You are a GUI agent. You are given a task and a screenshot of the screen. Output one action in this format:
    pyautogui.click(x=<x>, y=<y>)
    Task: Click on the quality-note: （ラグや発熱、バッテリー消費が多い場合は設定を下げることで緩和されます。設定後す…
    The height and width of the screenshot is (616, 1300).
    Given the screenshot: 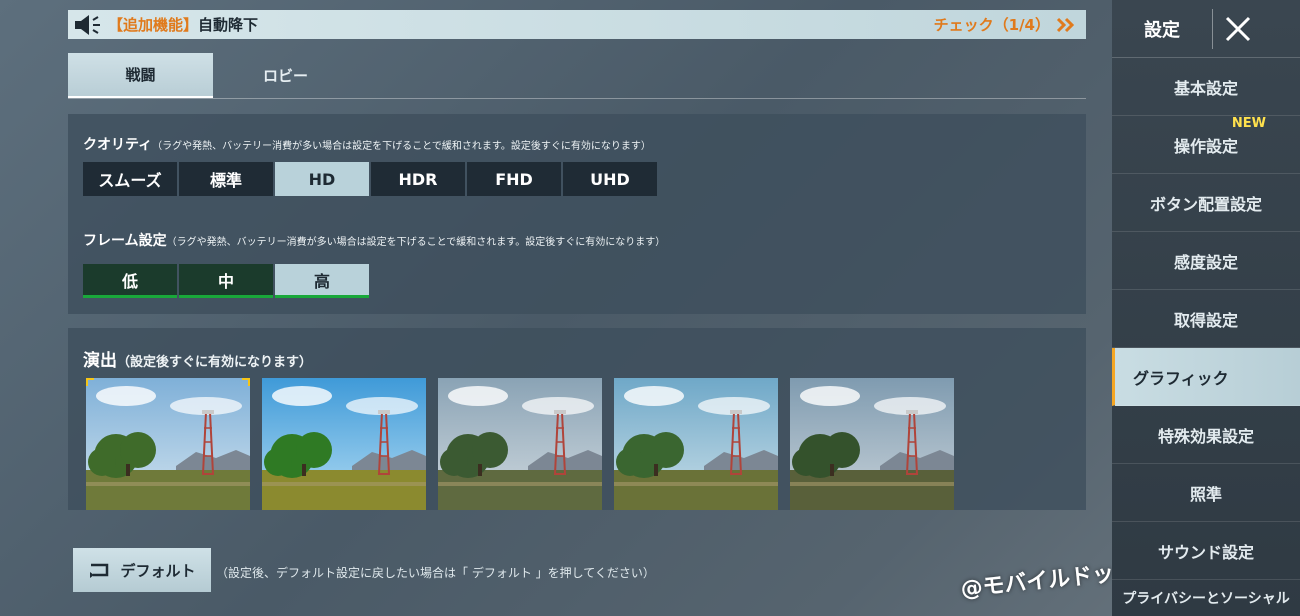 What is the action you would take?
    pyautogui.click(x=401, y=146)
    